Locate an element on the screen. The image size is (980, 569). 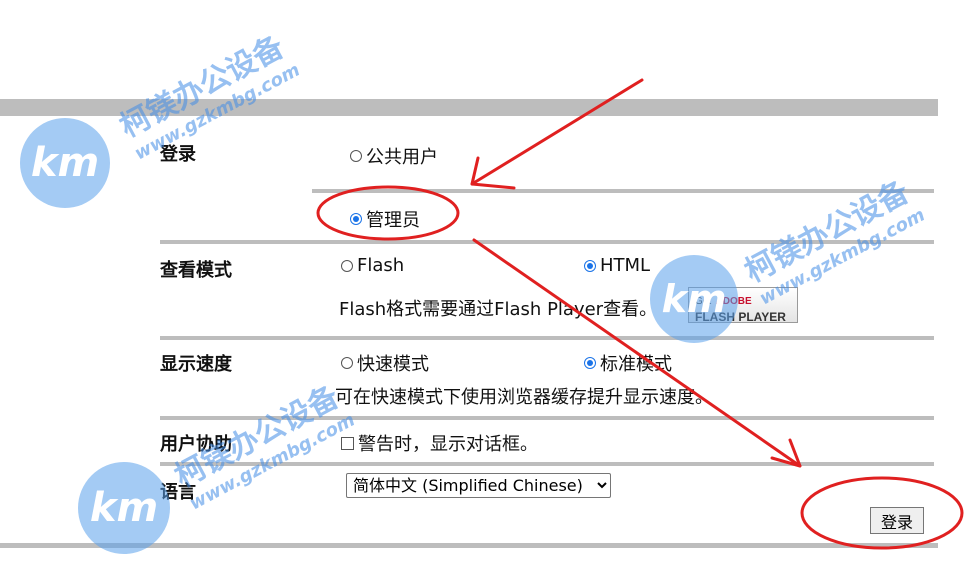
user-assist-label: 用户协助 is located at coordinates (196, 444).